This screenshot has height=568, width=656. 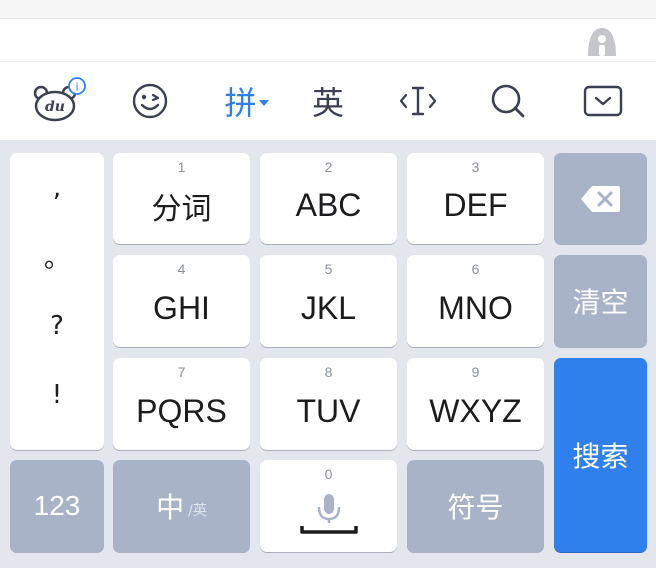 I want to click on du-logo-button: du i, so click(x=58, y=101).